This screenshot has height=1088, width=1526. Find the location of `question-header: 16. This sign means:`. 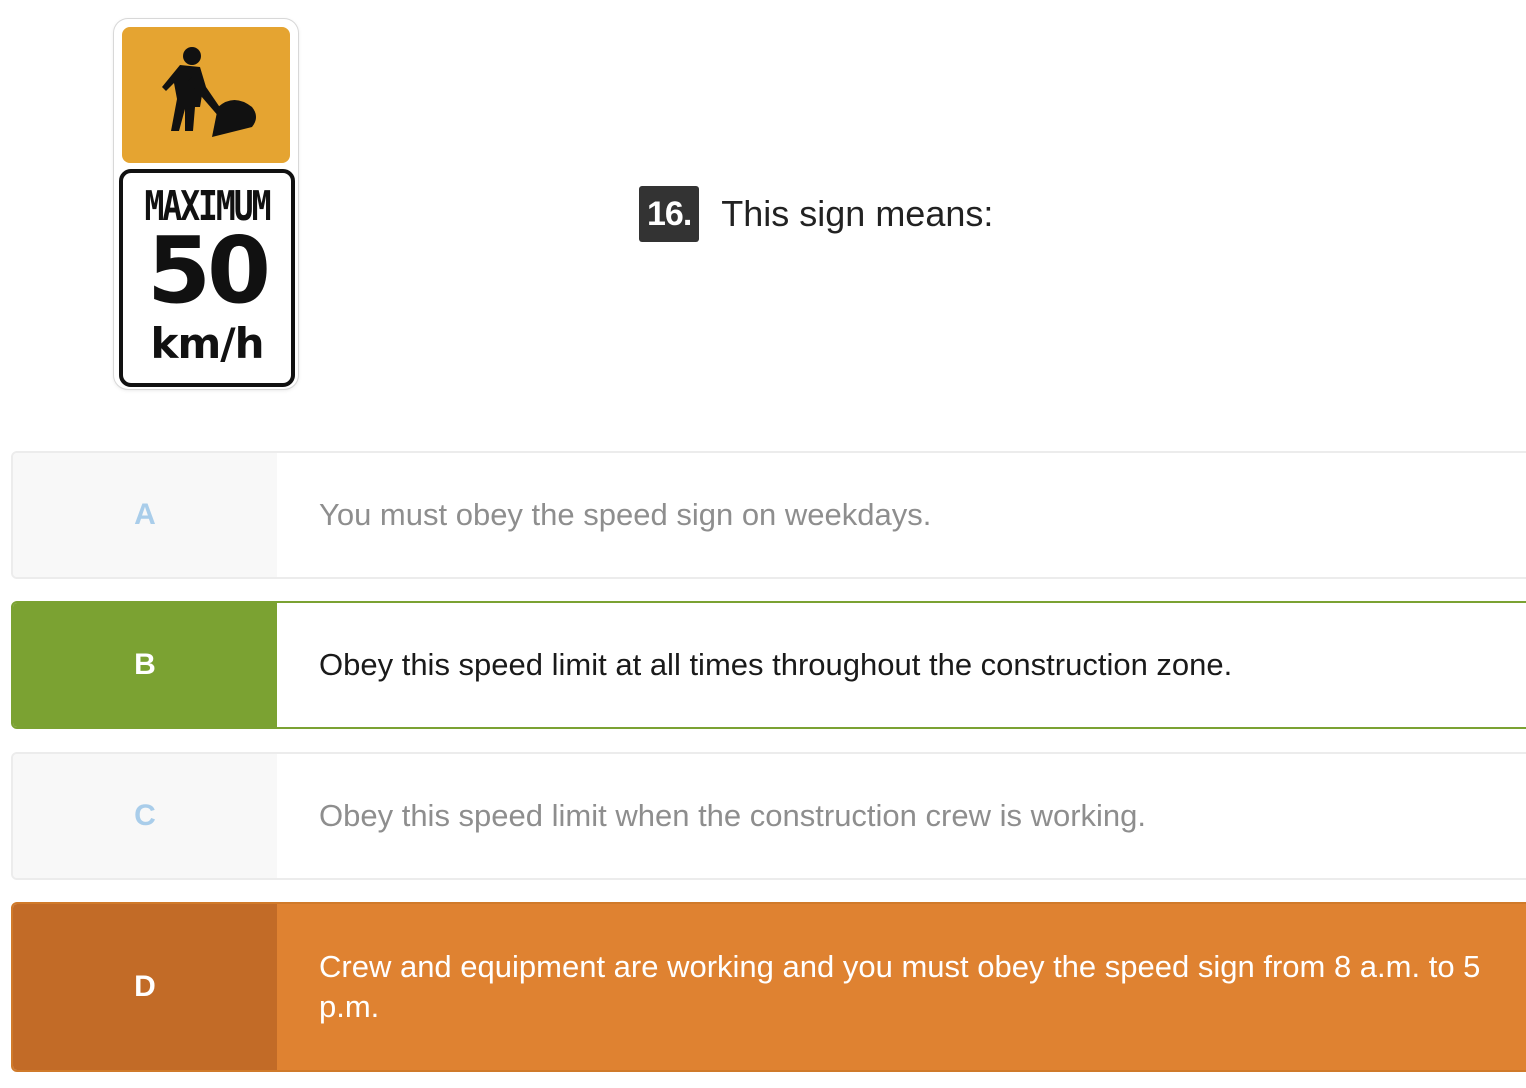

question-header: 16. This sign means: is located at coordinates (816, 214).